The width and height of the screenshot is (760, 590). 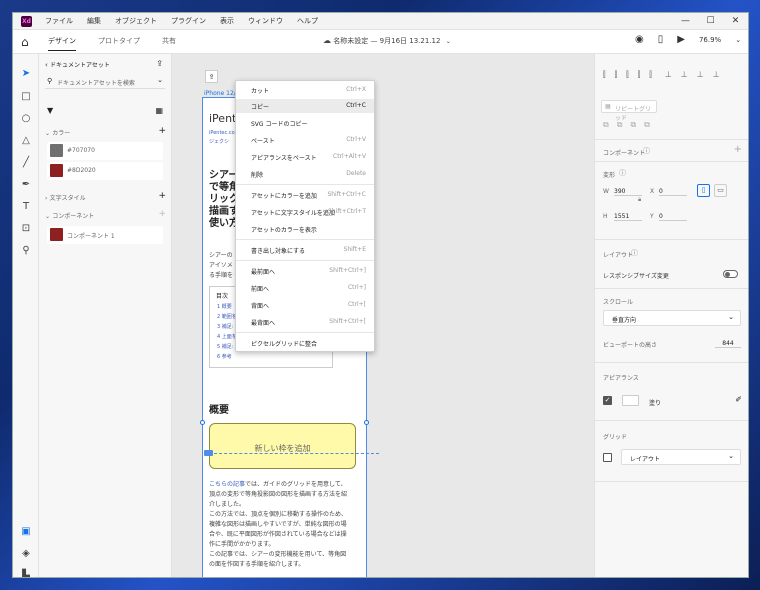 What do you see at coordinates (639, 39) in the screenshot?
I see `user-icon: ◉` at bounding box center [639, 39].